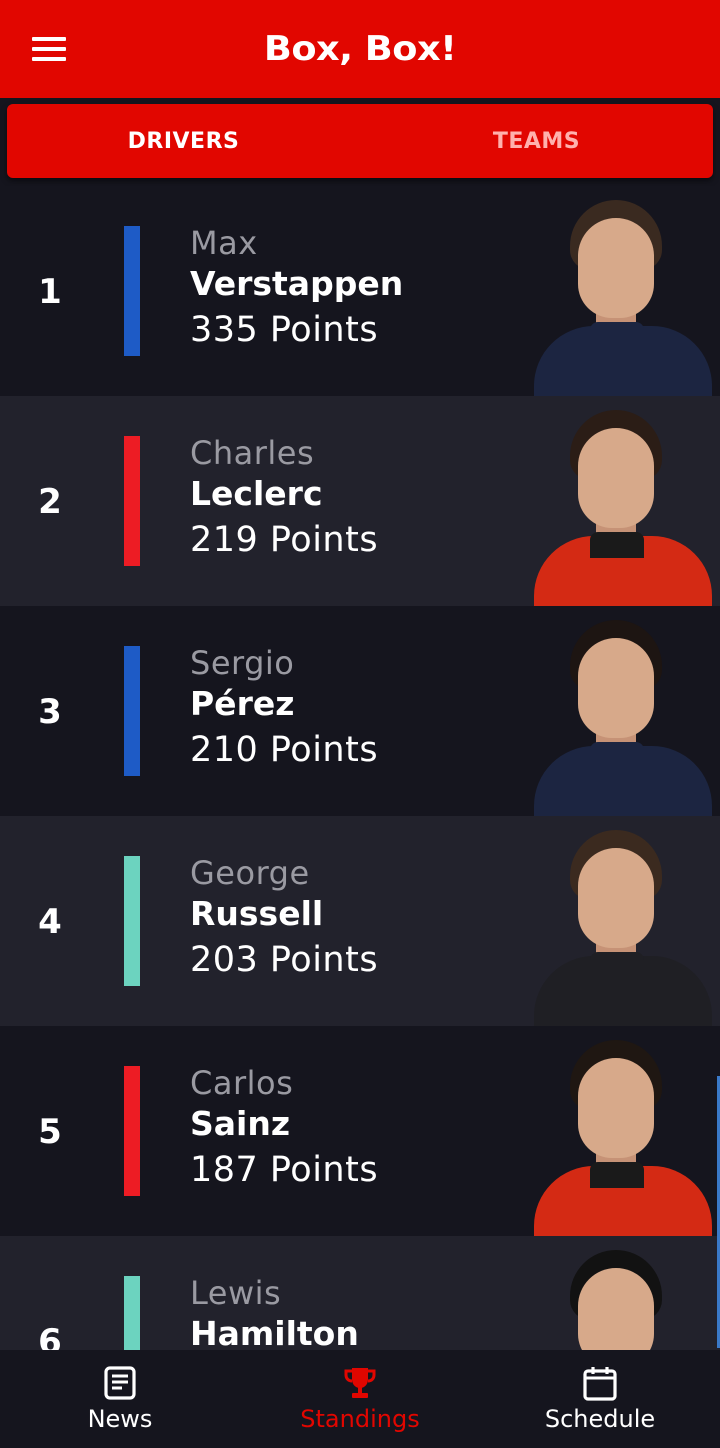  I want to click on driver-first-name: Sergio, so click(242, 663).